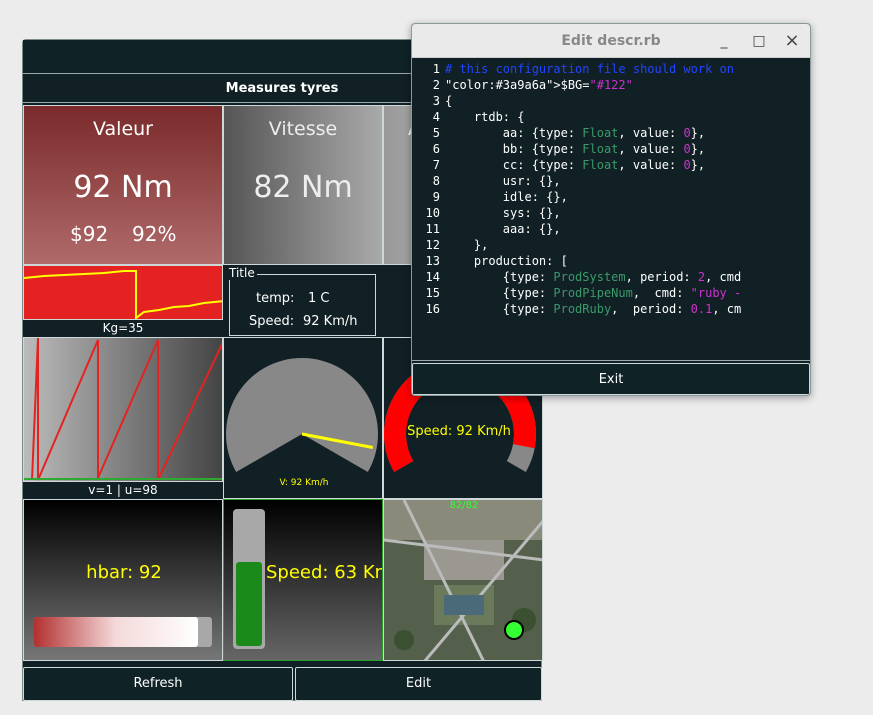 Image resolution: width=873 pixels, height=715 pixels. Describe the element at coordinates (503, 181) in the screenshot. I see `code-line: usr: {},` at that location.